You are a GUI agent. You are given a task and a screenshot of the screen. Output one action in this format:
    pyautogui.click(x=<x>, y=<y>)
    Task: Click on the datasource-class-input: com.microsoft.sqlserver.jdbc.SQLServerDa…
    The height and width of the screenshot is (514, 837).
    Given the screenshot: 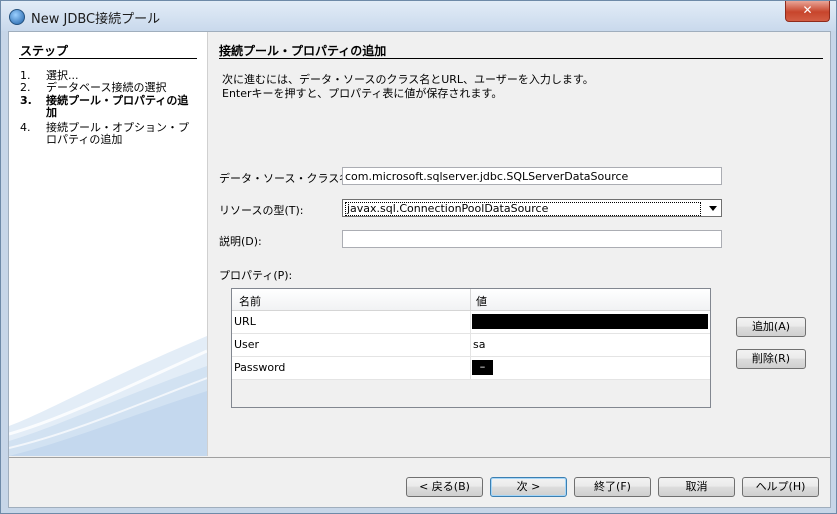 What is the action you would take?
    pyautogui.click(x=532, y=176)
    